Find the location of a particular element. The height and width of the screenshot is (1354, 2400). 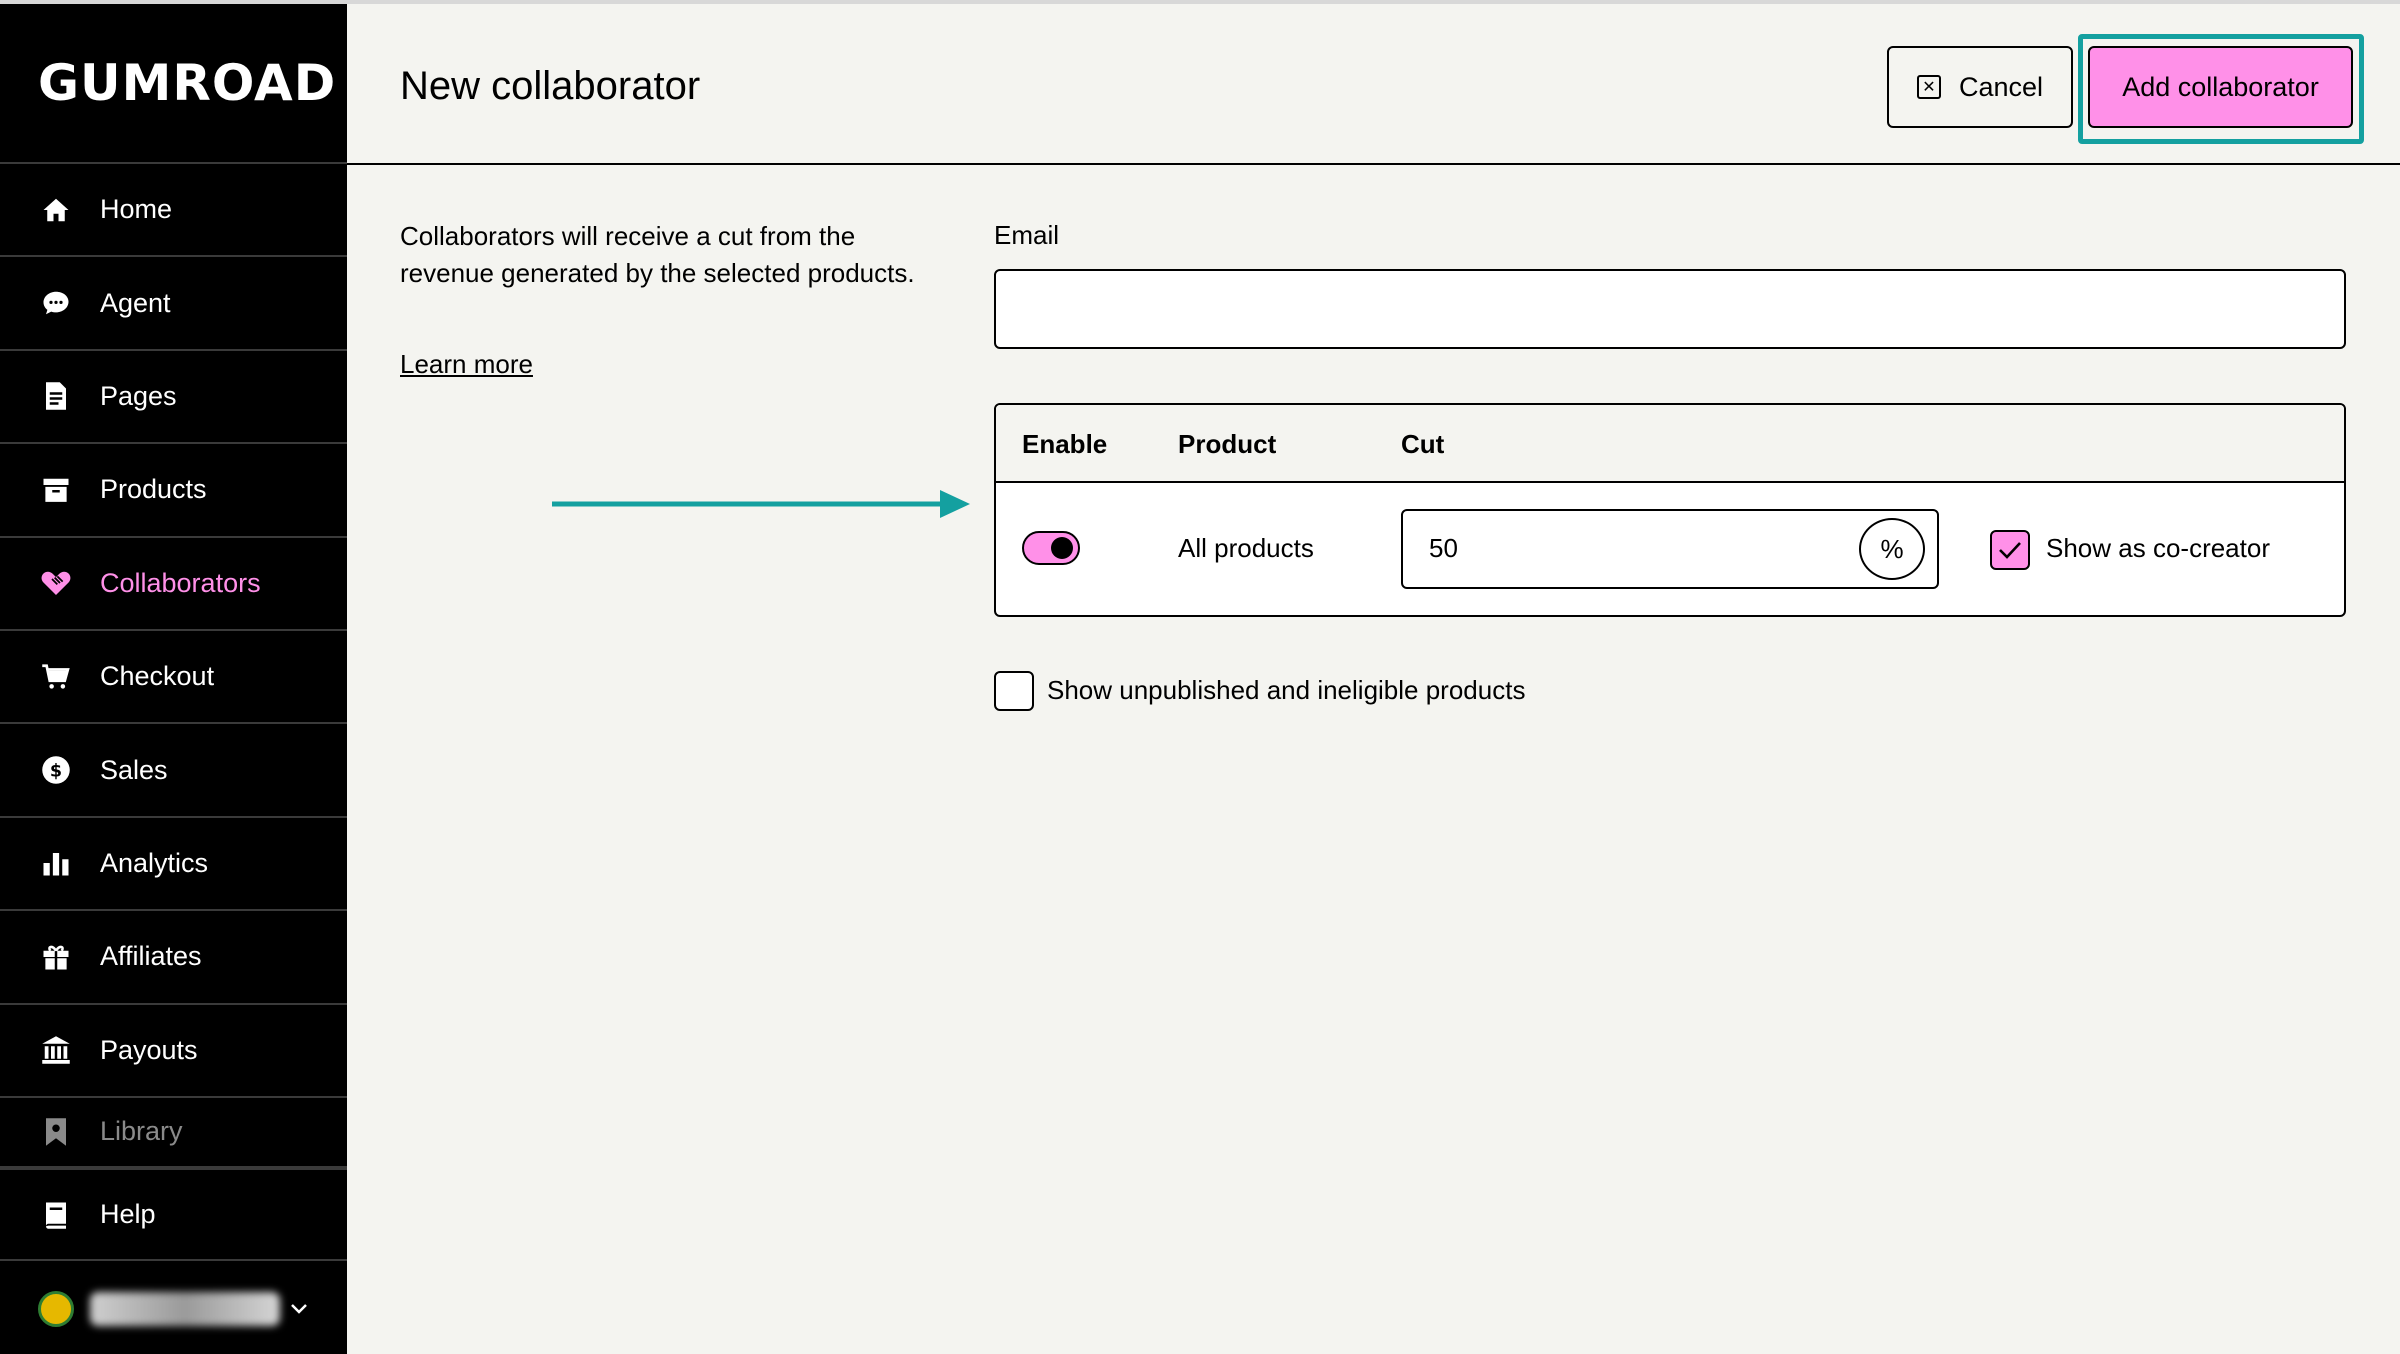

cart-icon is located at coordinates (56, 677).